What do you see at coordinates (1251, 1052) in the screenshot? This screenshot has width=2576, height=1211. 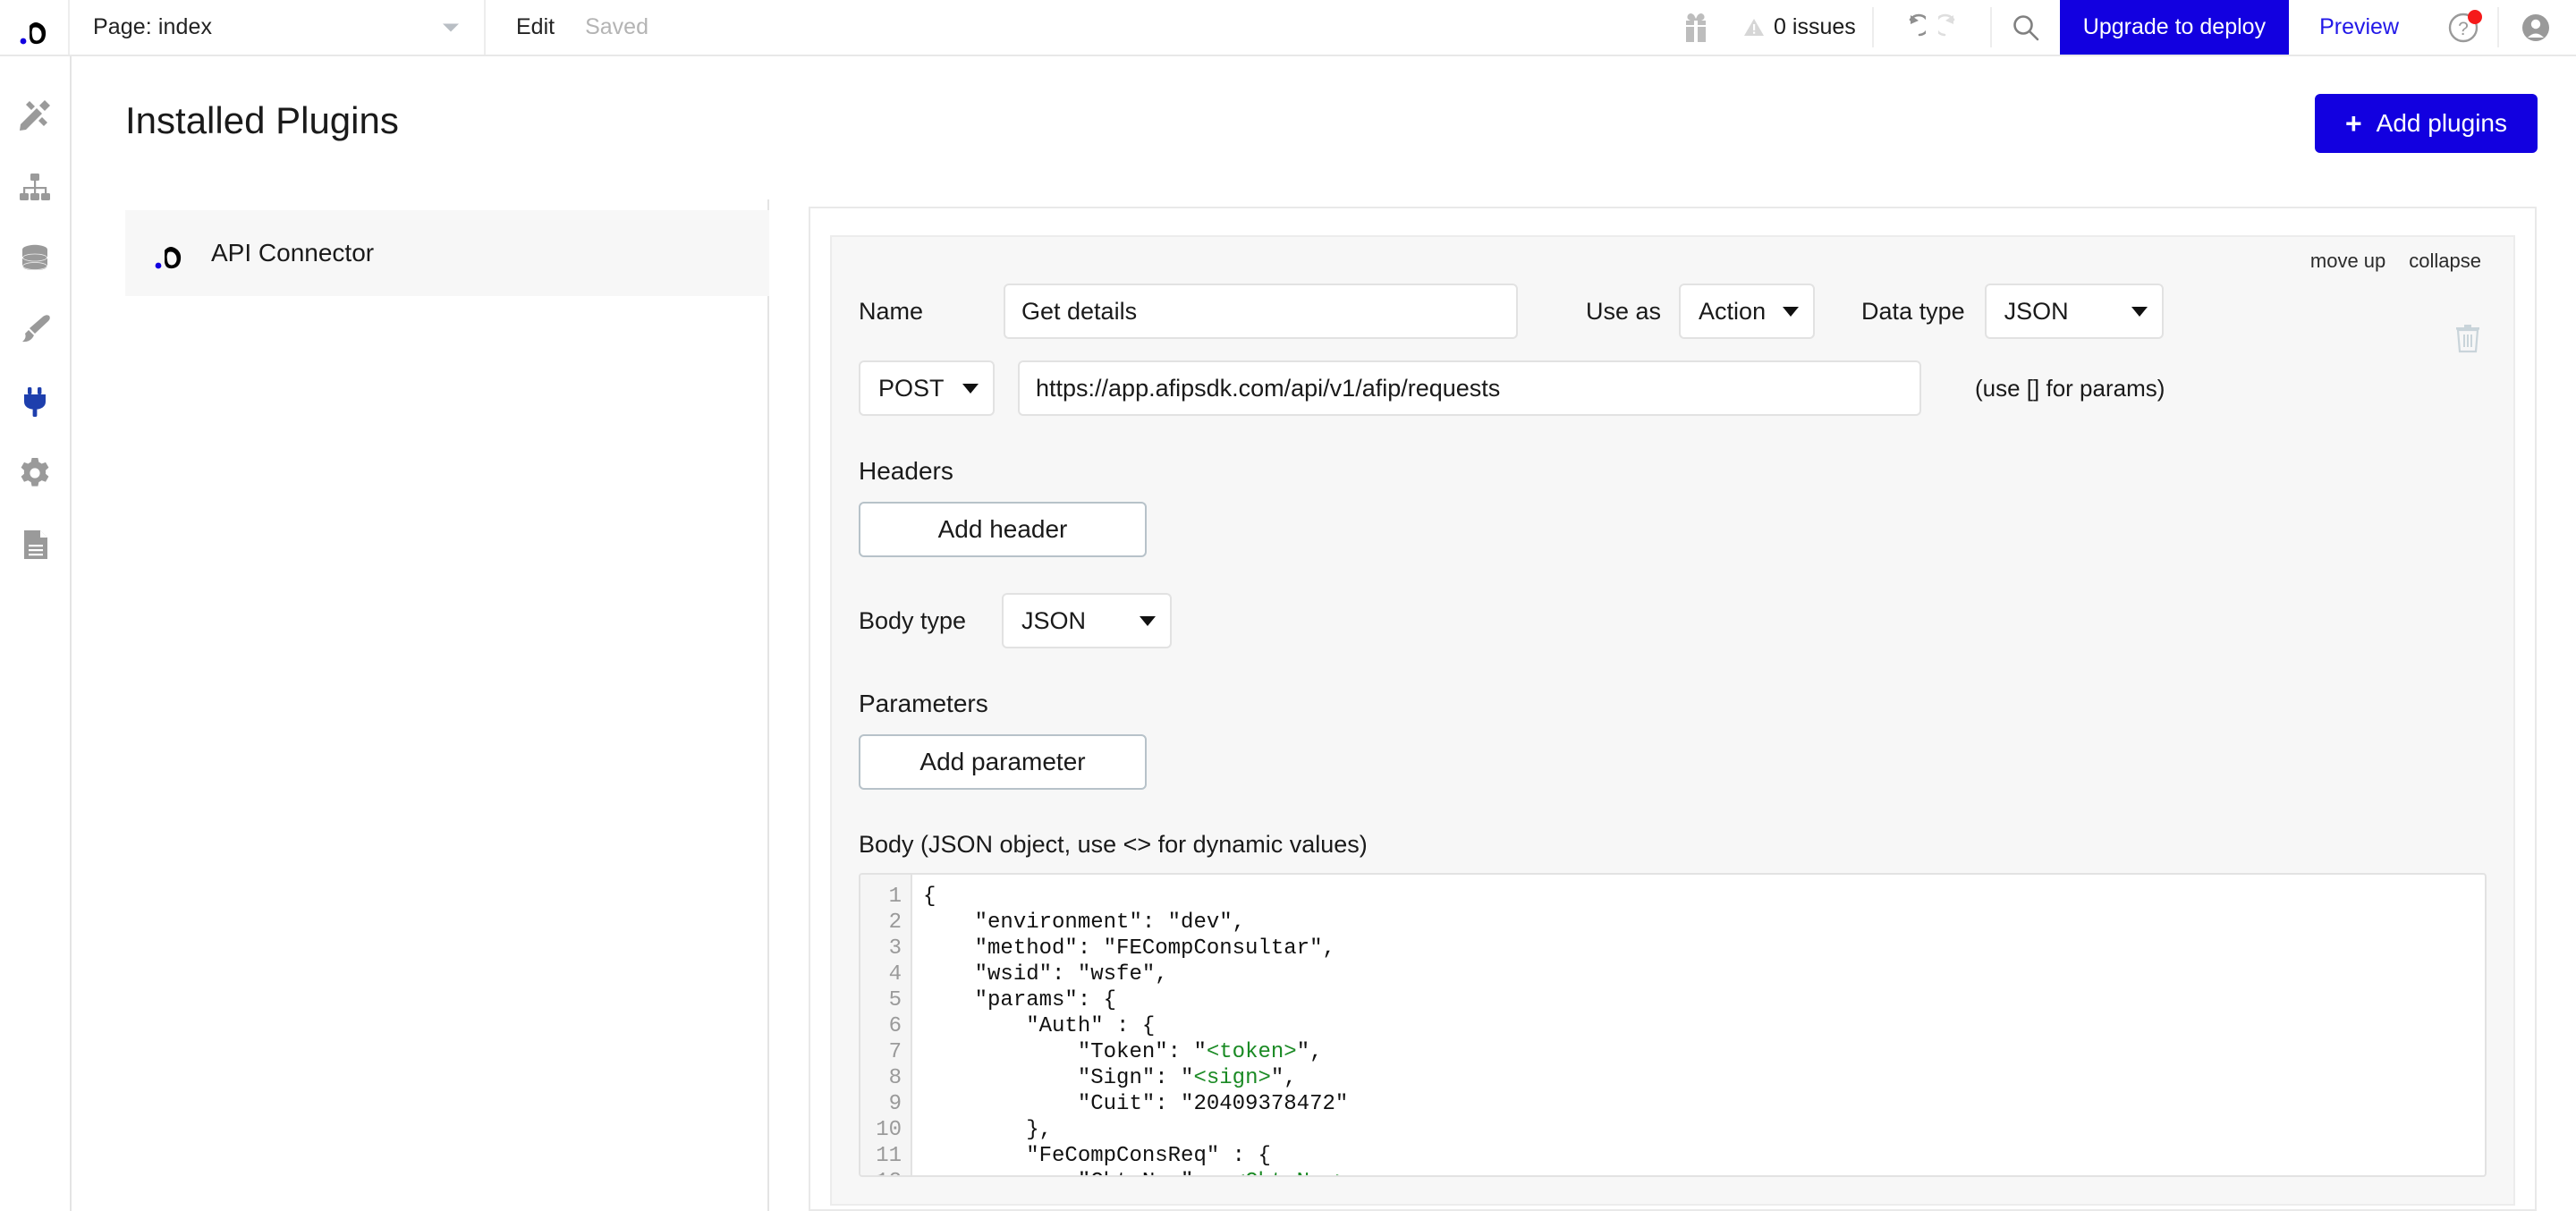 I see `dynamic-value: <token>` at bounding box center [1251, 1052].